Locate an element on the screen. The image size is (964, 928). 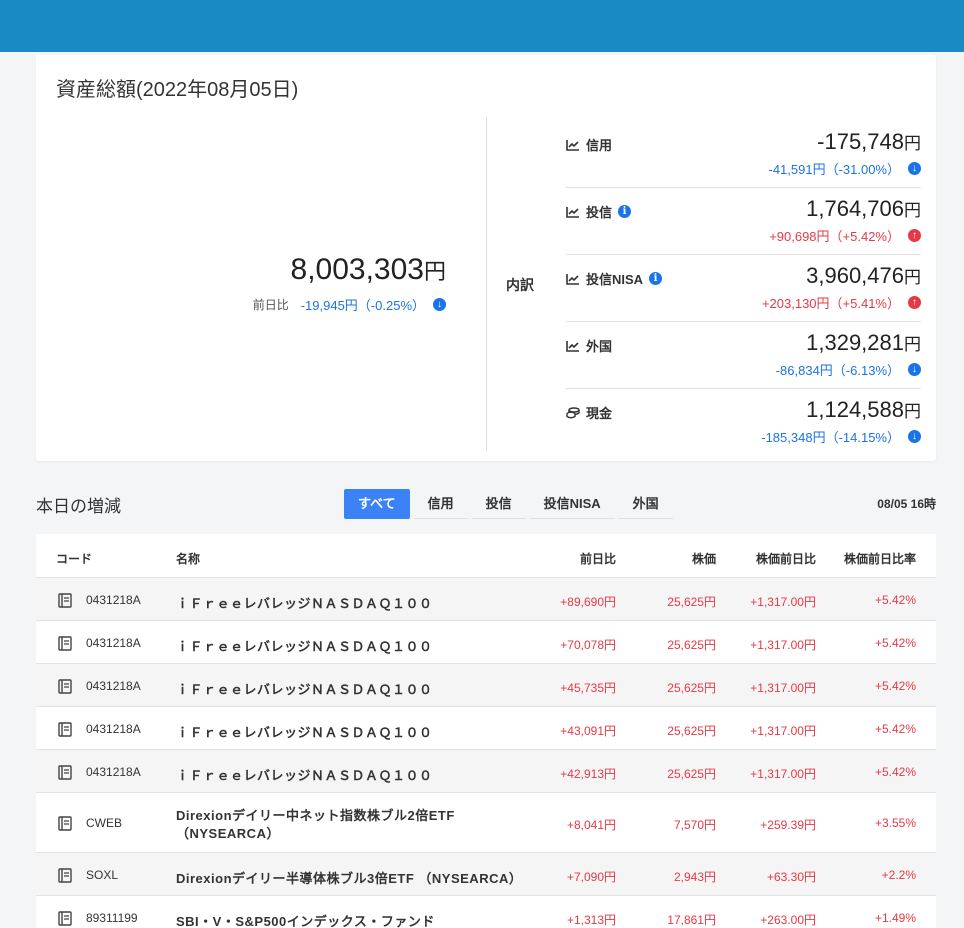
breakdown-name-text: 現金 is located at coordinates (599, 413).